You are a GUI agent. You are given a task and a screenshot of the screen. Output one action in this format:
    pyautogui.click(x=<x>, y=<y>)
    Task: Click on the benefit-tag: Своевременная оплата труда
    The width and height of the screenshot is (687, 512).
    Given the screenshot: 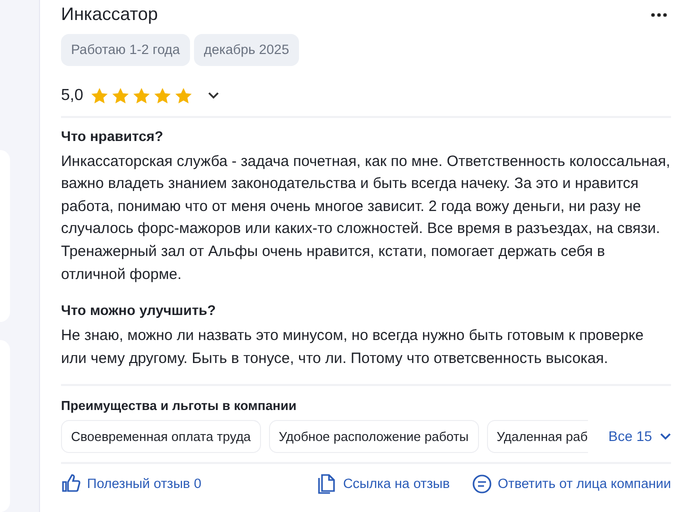 What is the action you would take?
    pyautogui.click(x=161, y=437)
    